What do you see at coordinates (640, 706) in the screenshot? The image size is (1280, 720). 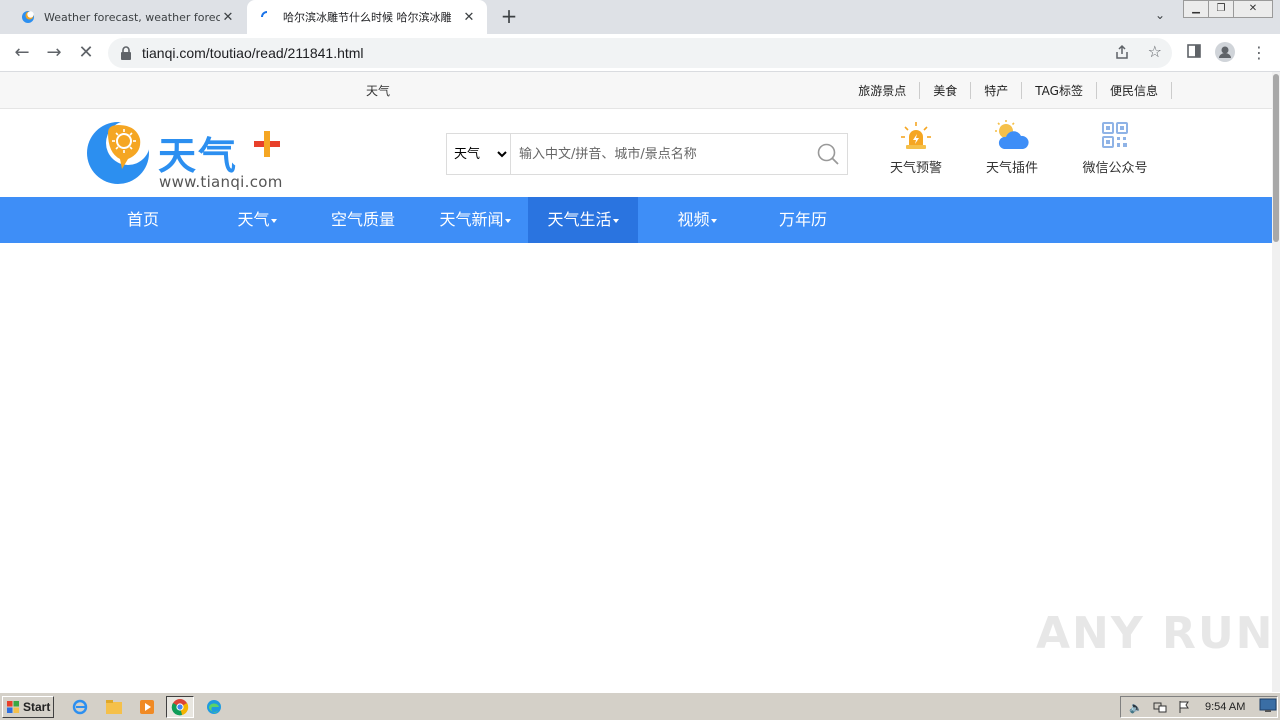 I see `windows-taskbar: Start 🔈 9:54 AM` at bounding box center [640, 706].